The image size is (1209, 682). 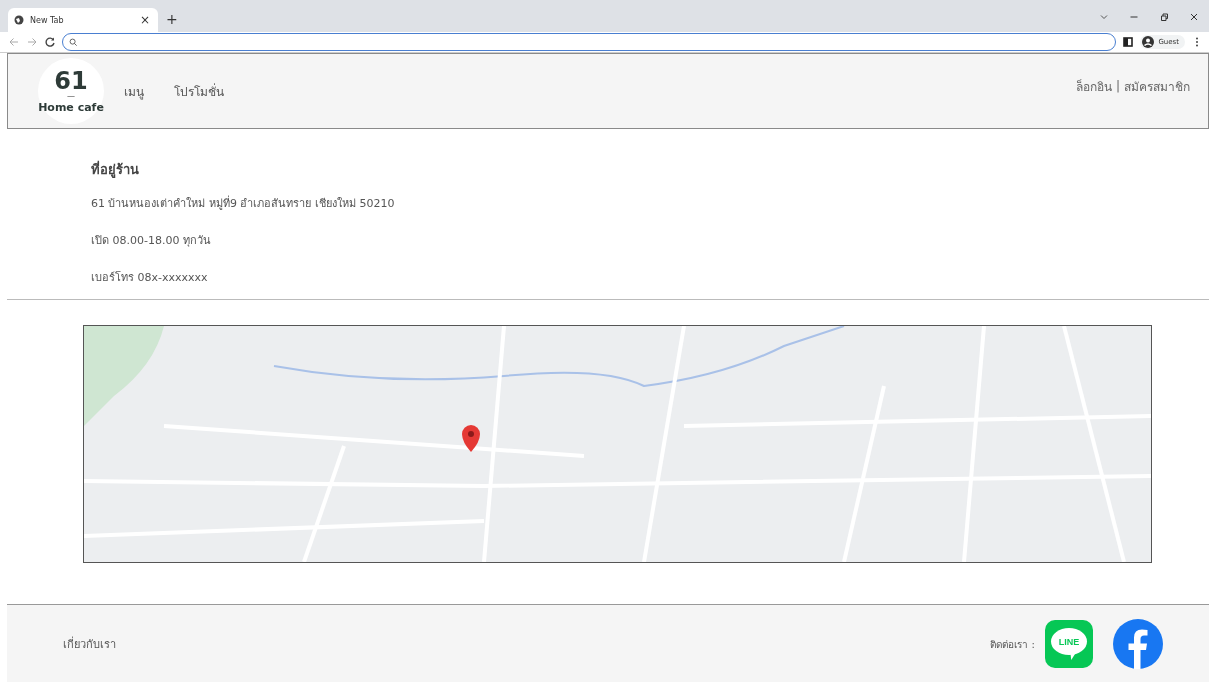 I want to click on close-tab-button: ×, so click(x=144, y=20).